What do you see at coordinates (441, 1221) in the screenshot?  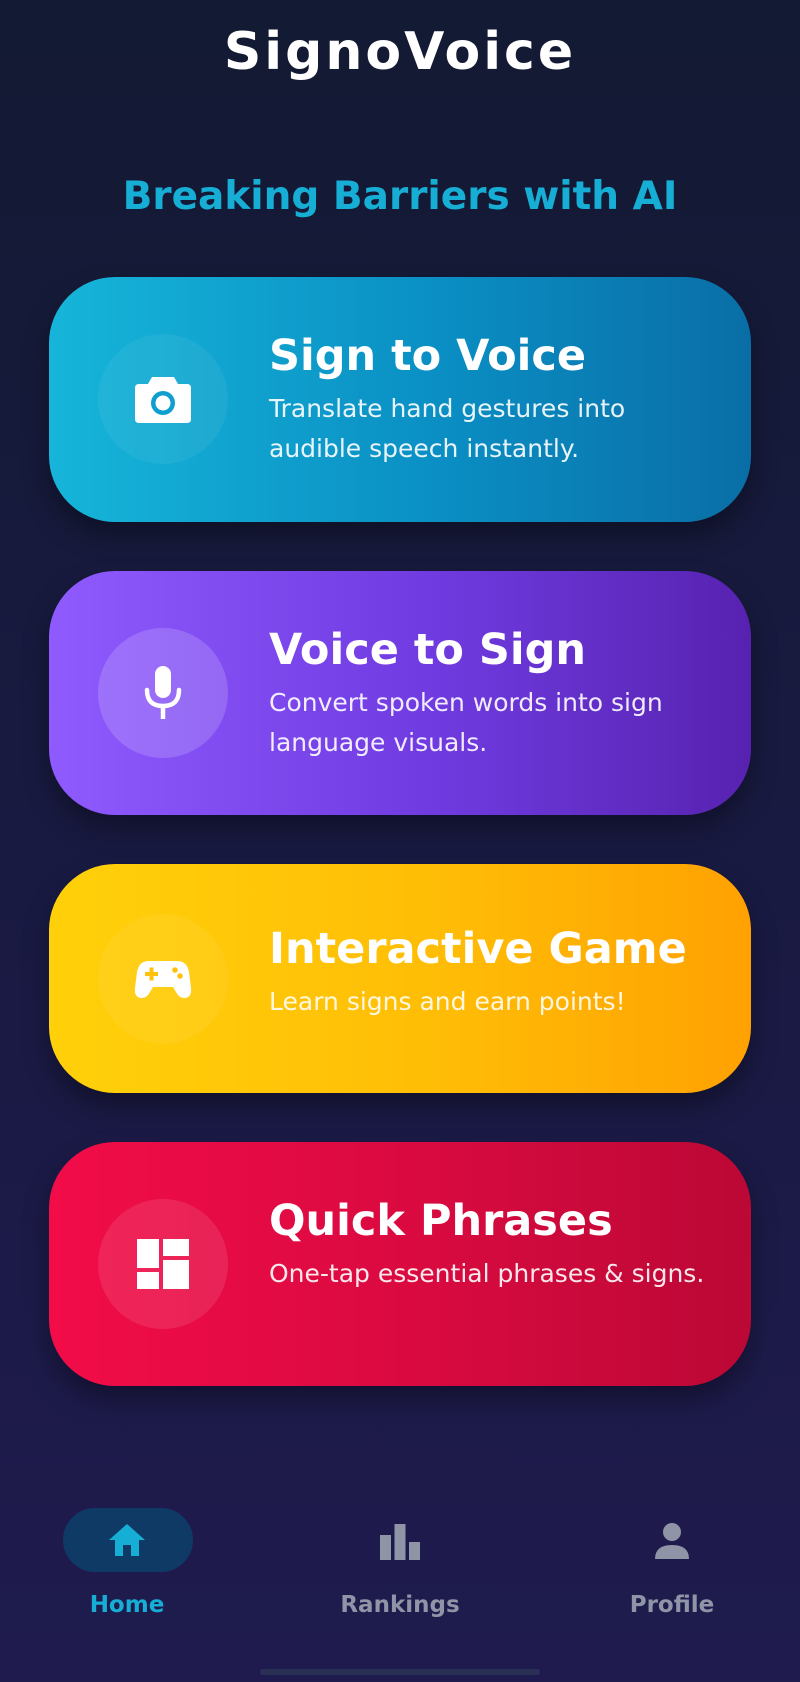 I see `card-title: Quick Phrases` at bounding box center [441, 1221].